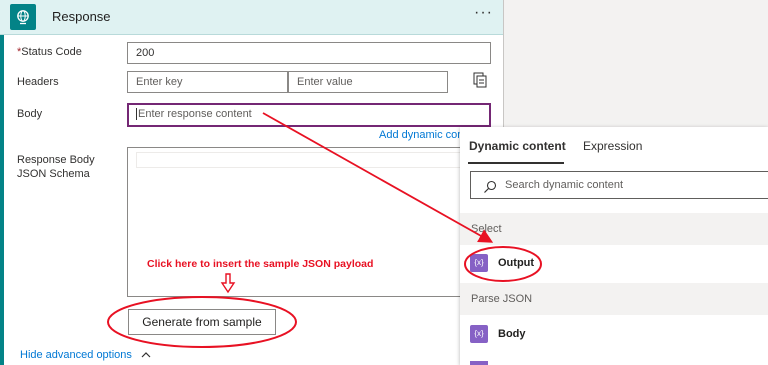 This screenshot has width=768, height=365. What do you see at coordinates (614, 229) in the screenshot?
I see `section-header-select: Select` at bounding box center [614, 229].